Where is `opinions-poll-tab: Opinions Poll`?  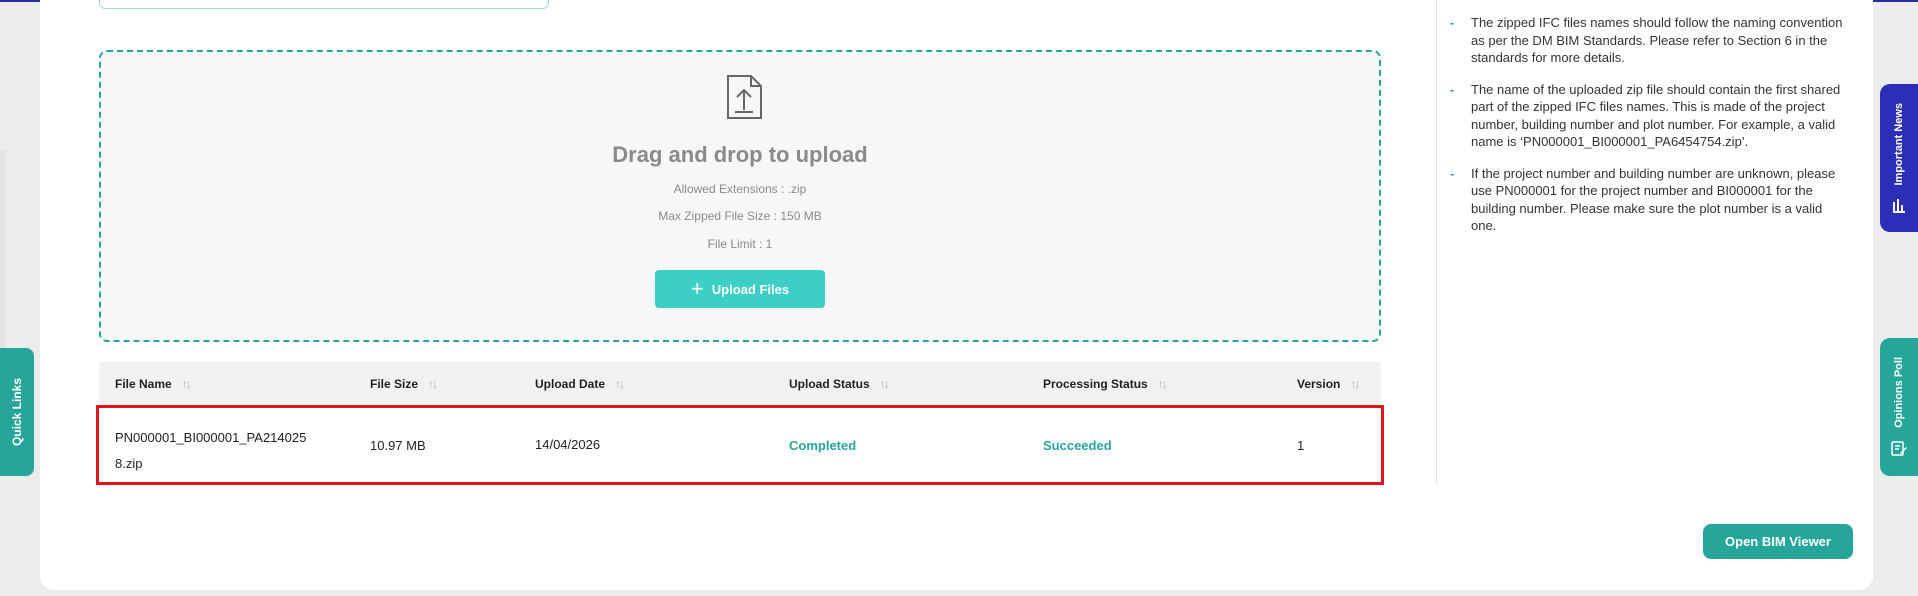 opinions-poll-tab: Opinions Poll is located at coordinates (1899, 407).